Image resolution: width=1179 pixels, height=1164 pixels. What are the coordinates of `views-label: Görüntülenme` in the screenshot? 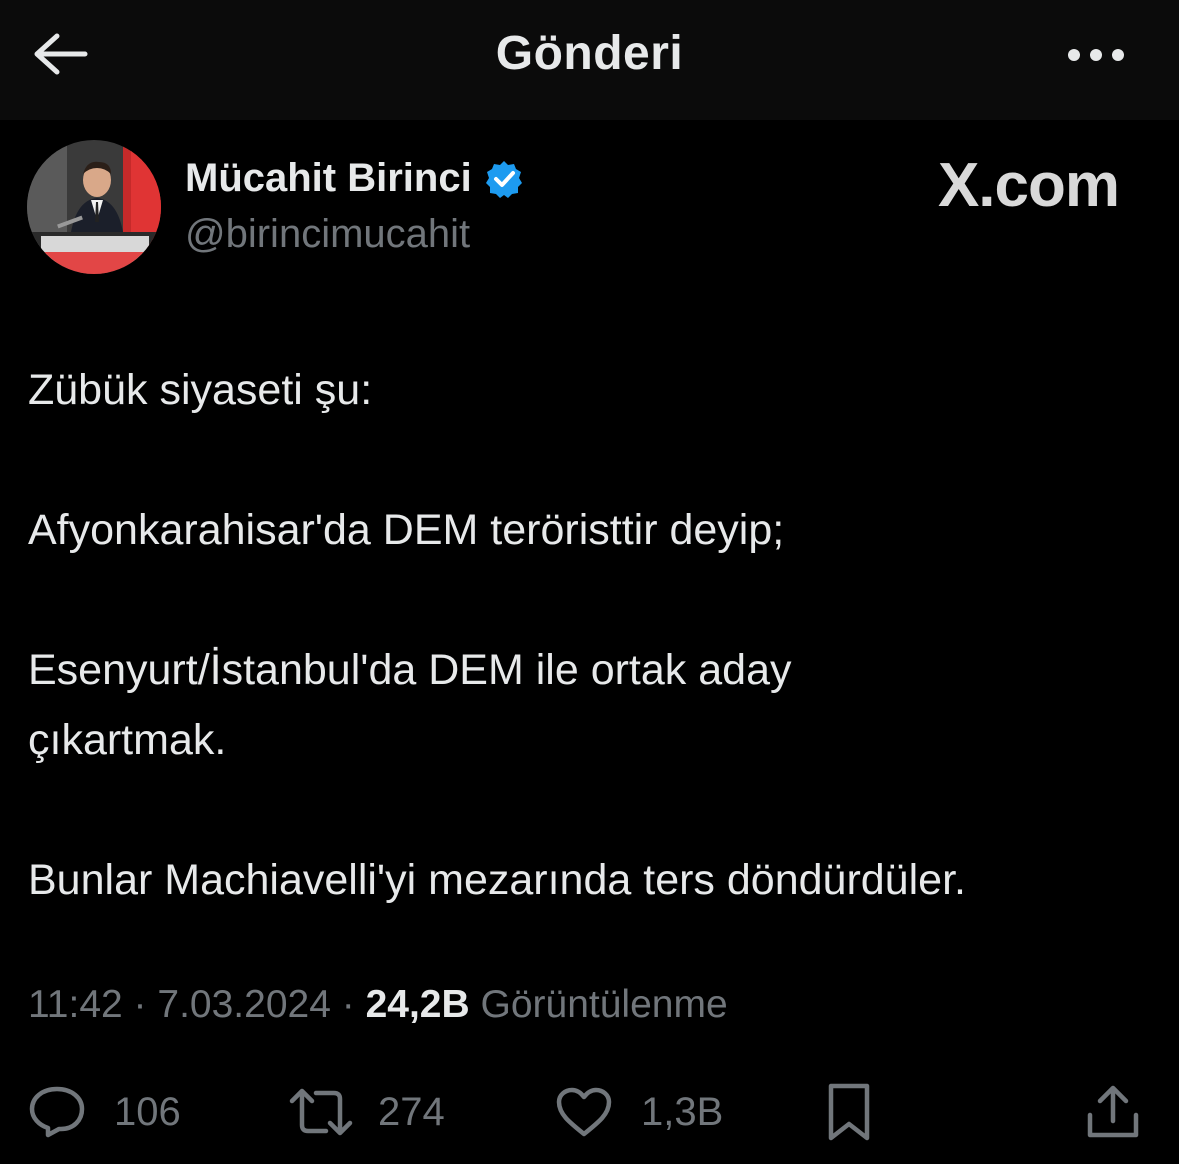 It's located at (604, 1004).